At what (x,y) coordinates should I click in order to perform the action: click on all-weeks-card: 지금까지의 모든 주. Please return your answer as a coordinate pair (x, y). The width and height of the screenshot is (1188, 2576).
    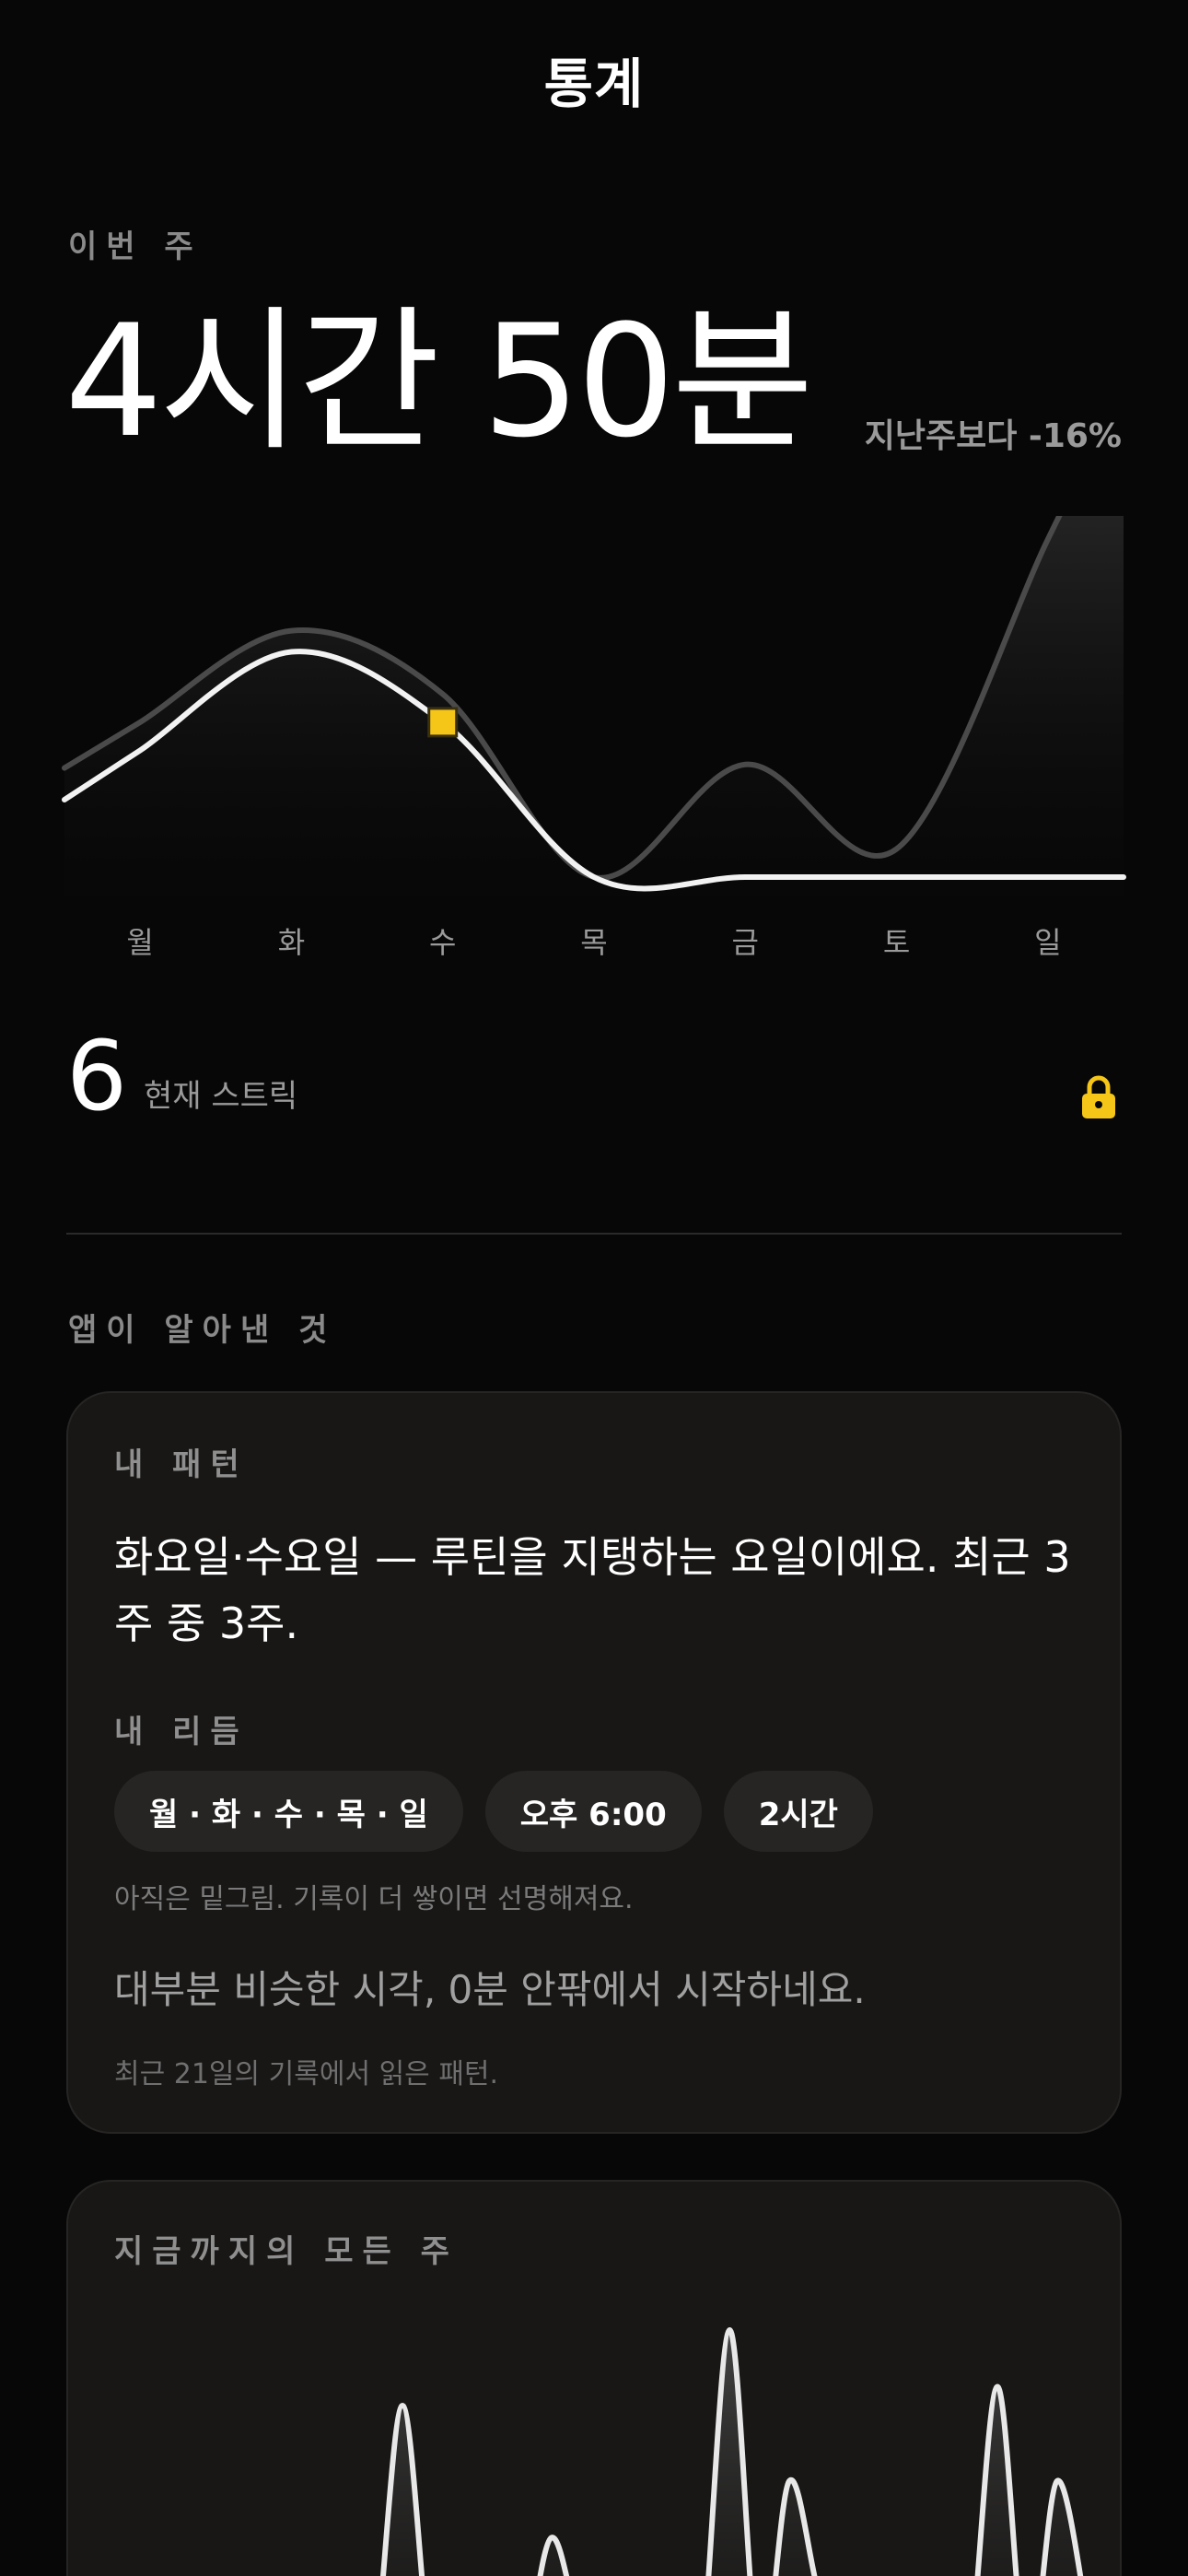
    Looking at the image, I should click on (594, 2378).